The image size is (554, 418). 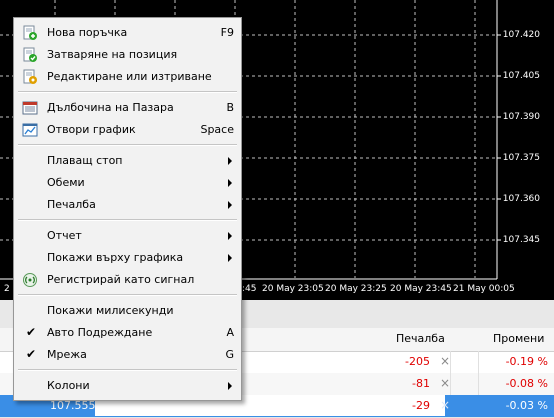 I want to click on profit-cell: -81, so click(x=421, y=383).